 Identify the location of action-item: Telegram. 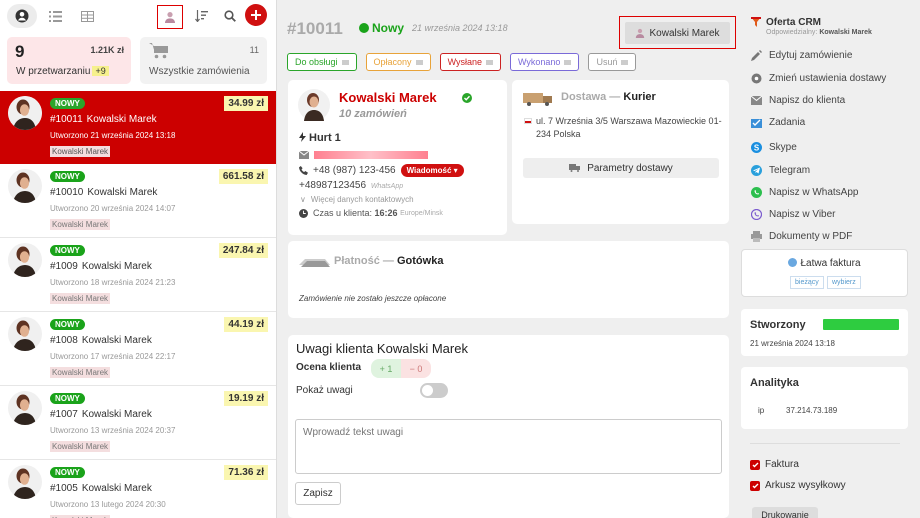
(780, 170).